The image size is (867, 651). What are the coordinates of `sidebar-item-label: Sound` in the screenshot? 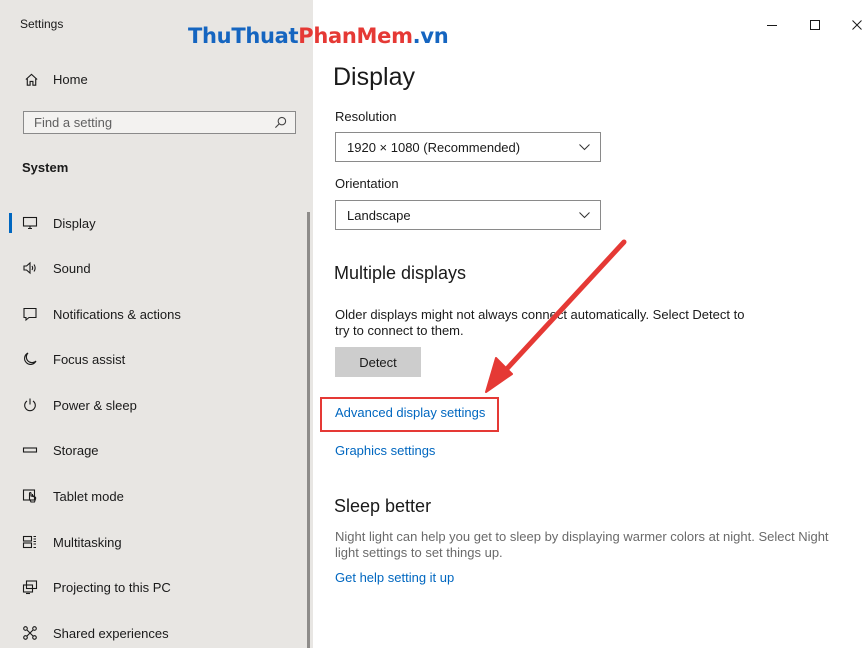 It's located at (72, 268).